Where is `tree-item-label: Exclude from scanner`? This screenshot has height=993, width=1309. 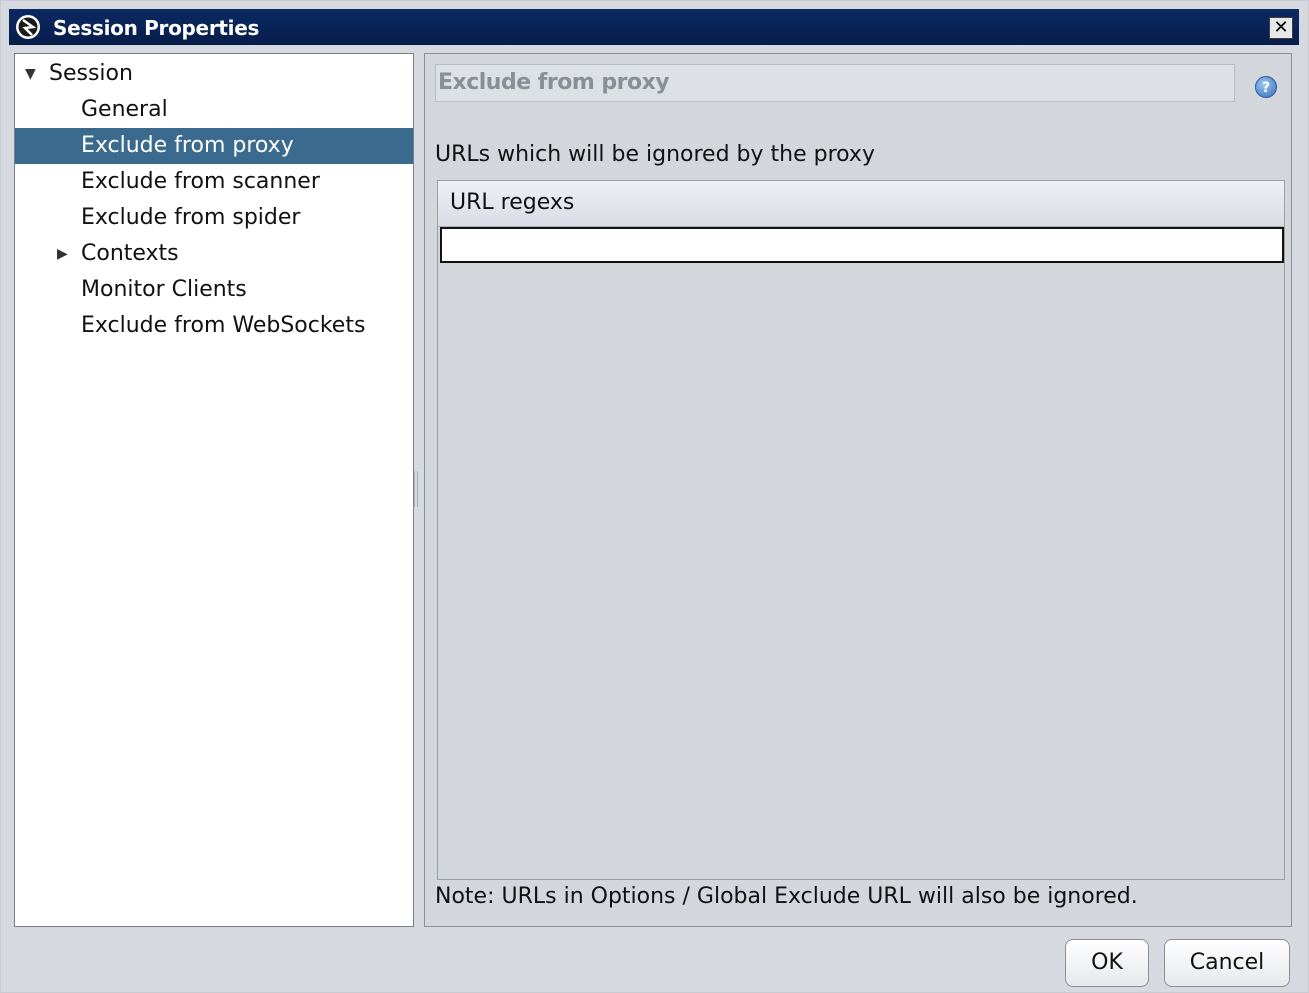 tree-item-label: Exclude from scanner is located at coordinates (200, 181).